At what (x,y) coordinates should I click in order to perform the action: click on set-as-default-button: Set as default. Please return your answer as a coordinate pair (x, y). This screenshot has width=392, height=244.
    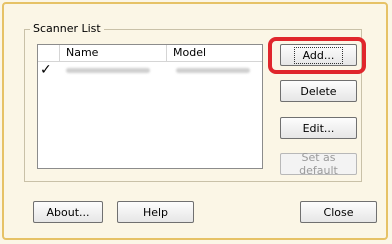
    Looking at the image, I should click on (318, 164).